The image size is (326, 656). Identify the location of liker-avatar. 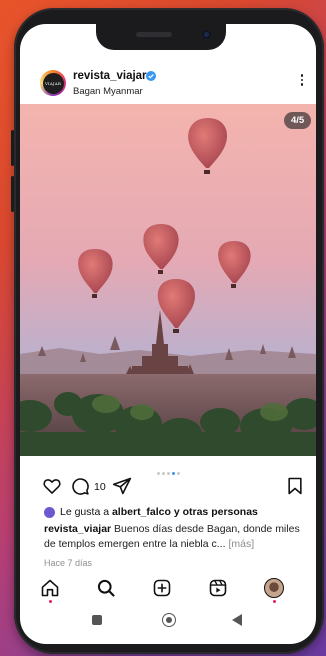
(49, 512).